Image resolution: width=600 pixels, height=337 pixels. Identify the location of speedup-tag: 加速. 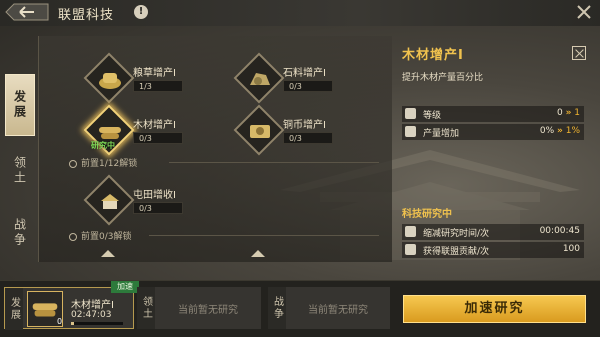
(125, 287).